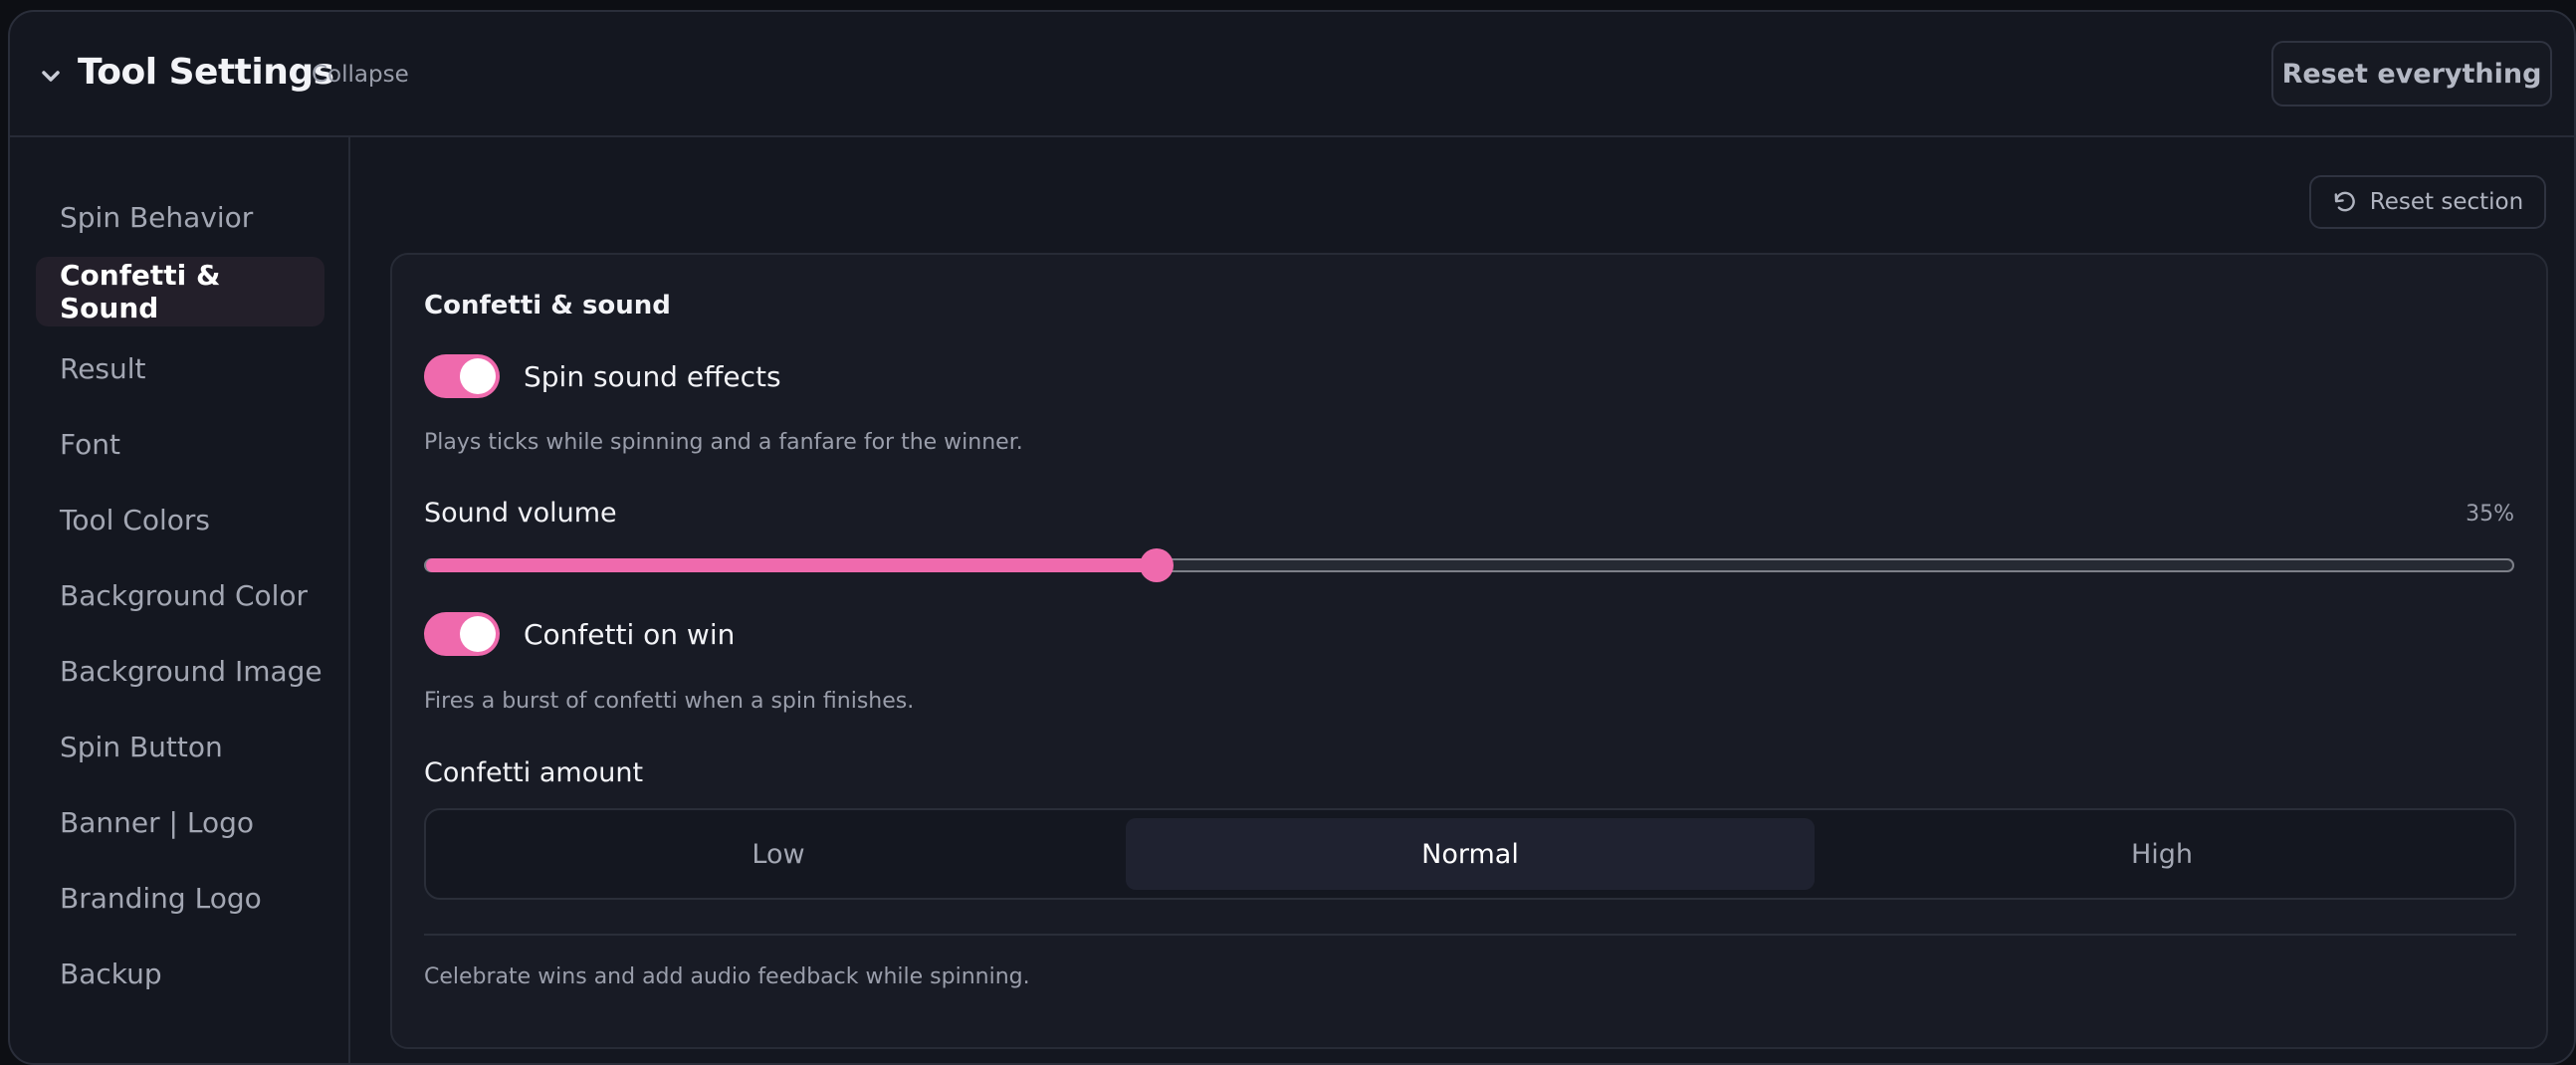 The width and height of the screenshot is (2576, 1065). What do you see at coordinates (2446, 202) in the screenshot?
I see `reset-section-label: Reset section` at bounding box center [2446, 202].